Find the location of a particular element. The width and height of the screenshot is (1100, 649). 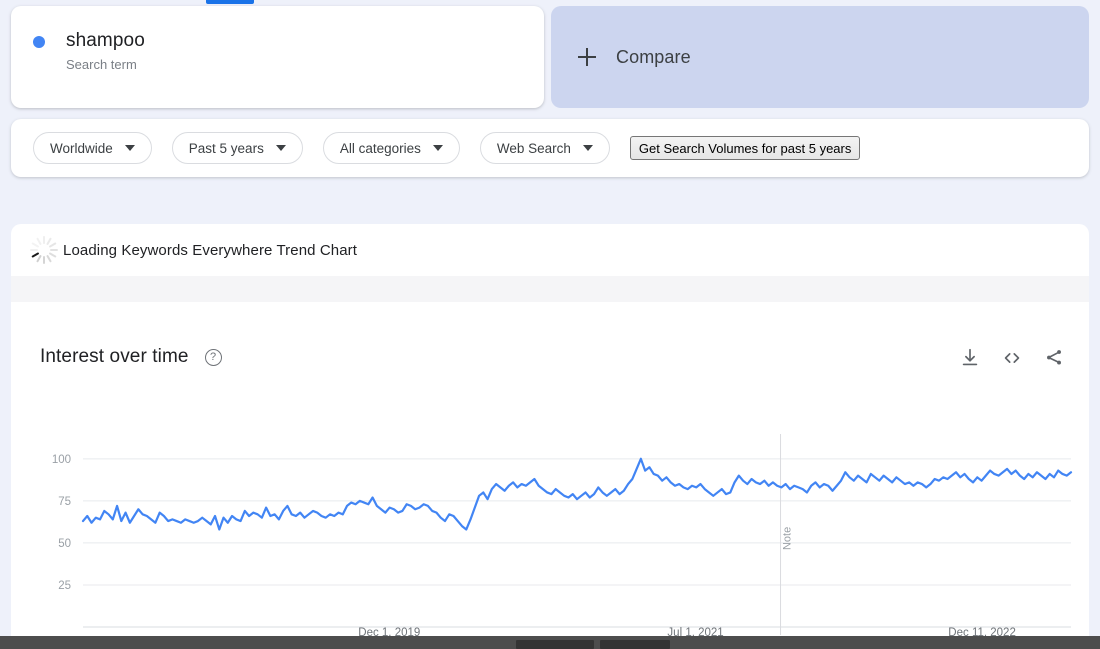

chart-title: Interest over time is located at coordinates (114, 356).